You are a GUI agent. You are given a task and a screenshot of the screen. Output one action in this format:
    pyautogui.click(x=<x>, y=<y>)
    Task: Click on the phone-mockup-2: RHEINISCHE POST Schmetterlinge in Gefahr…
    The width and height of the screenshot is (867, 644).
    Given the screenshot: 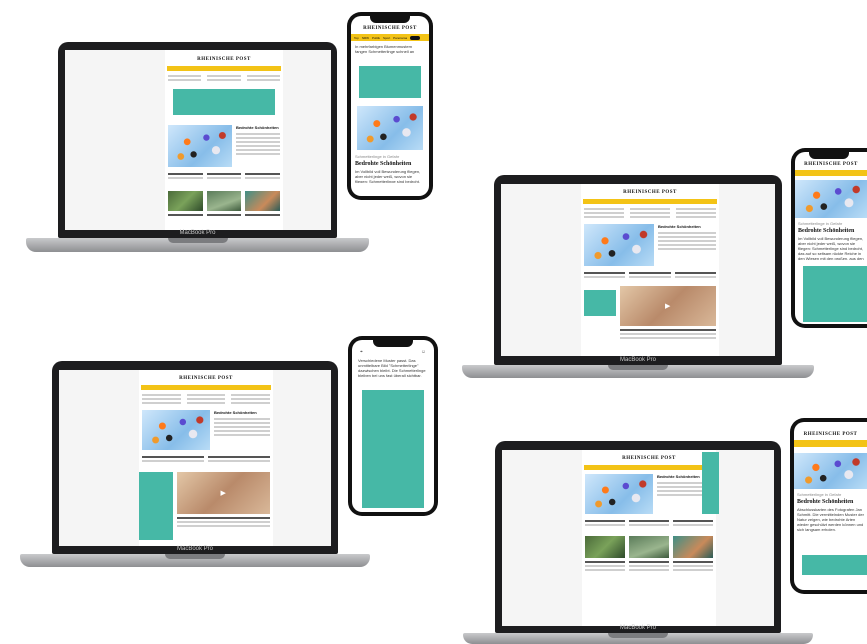 What is the action you would take?
    pyautogui.click(x=829, y=238)
    